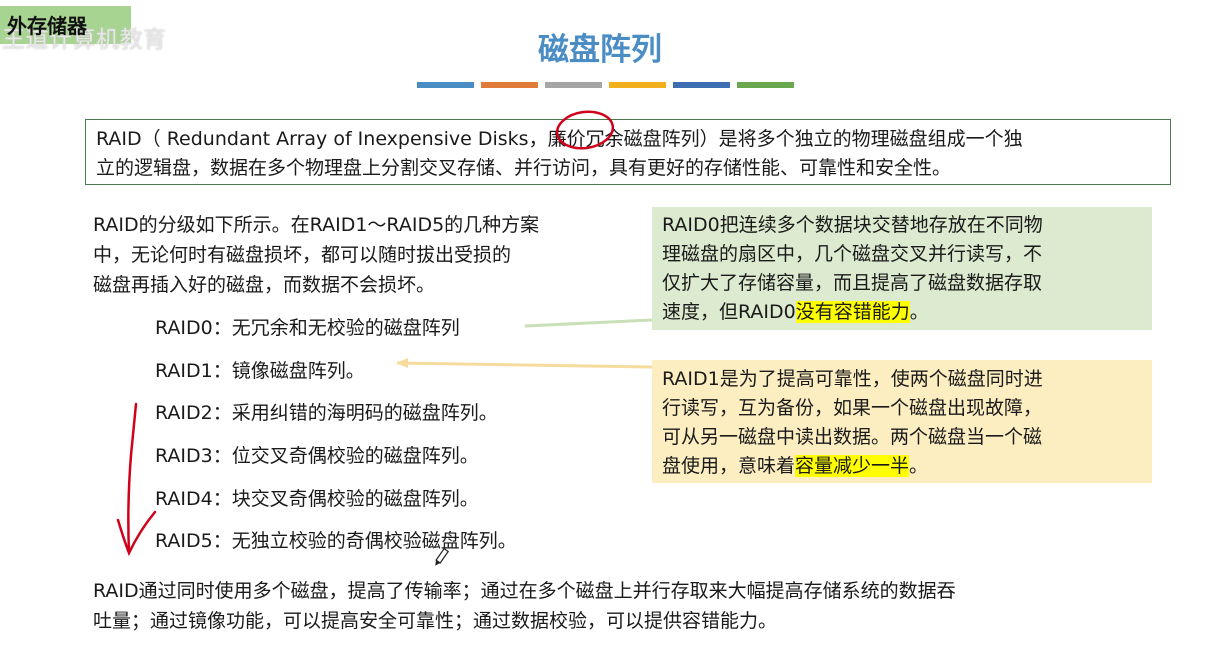 The width and height of the screenshot is (1213, 658). Describe the element at coordinates (136, 479) in the screenshot. I see `red-arrow-annotation` at that location.